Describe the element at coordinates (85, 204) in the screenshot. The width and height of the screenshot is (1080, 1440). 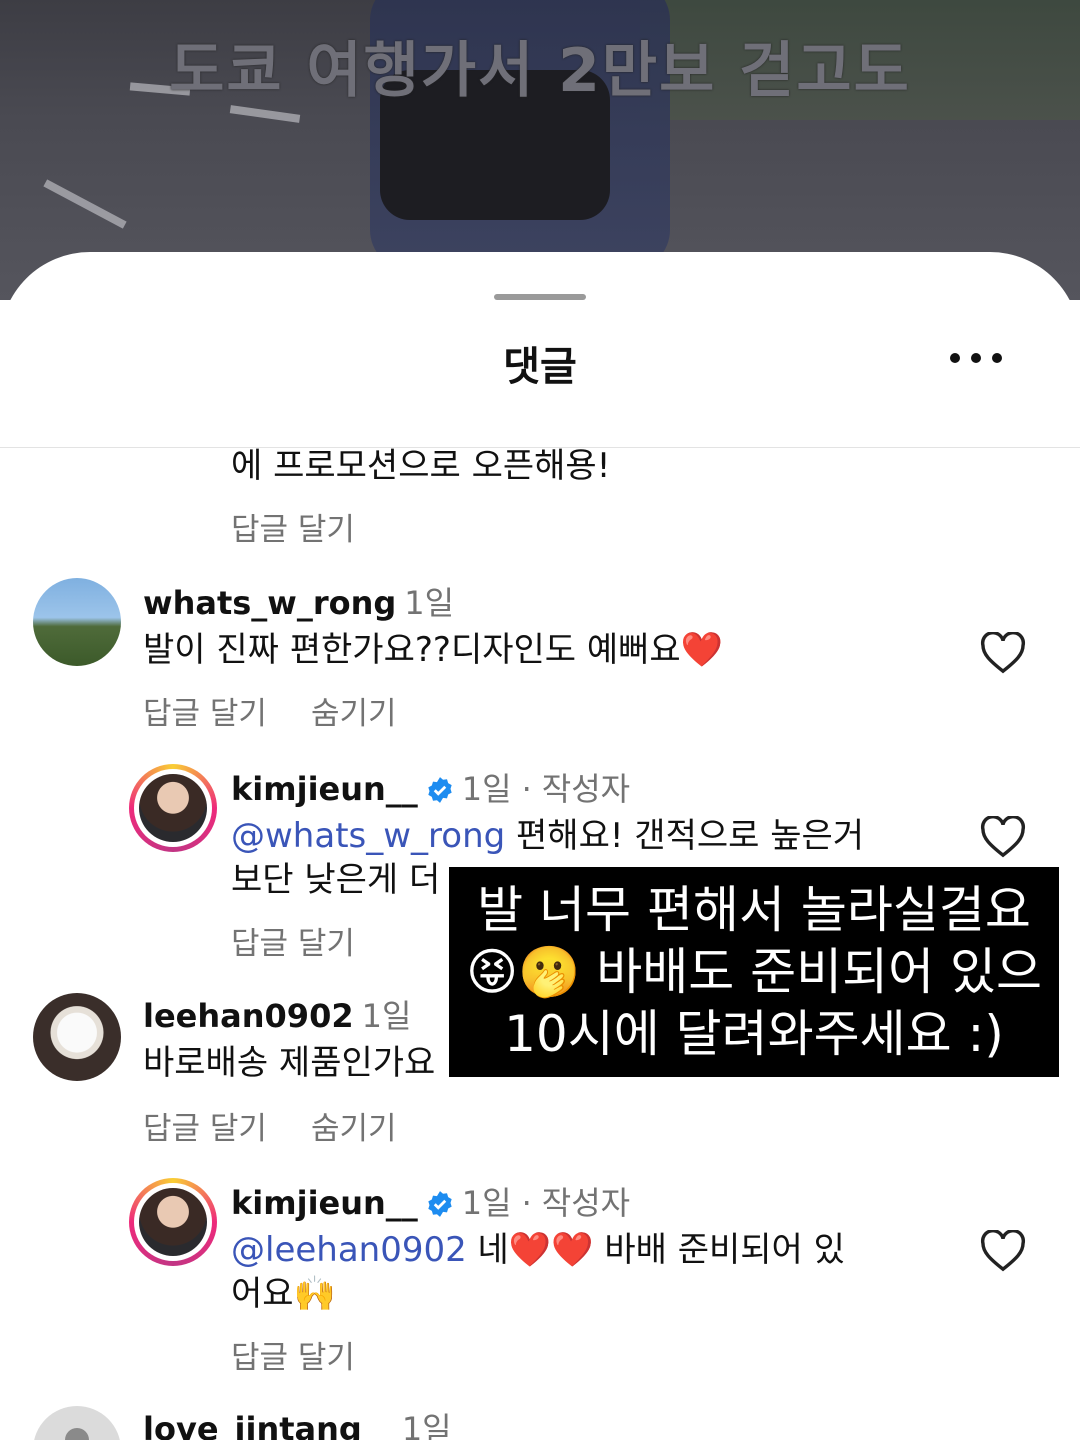
I see `road-stripe` at that location.